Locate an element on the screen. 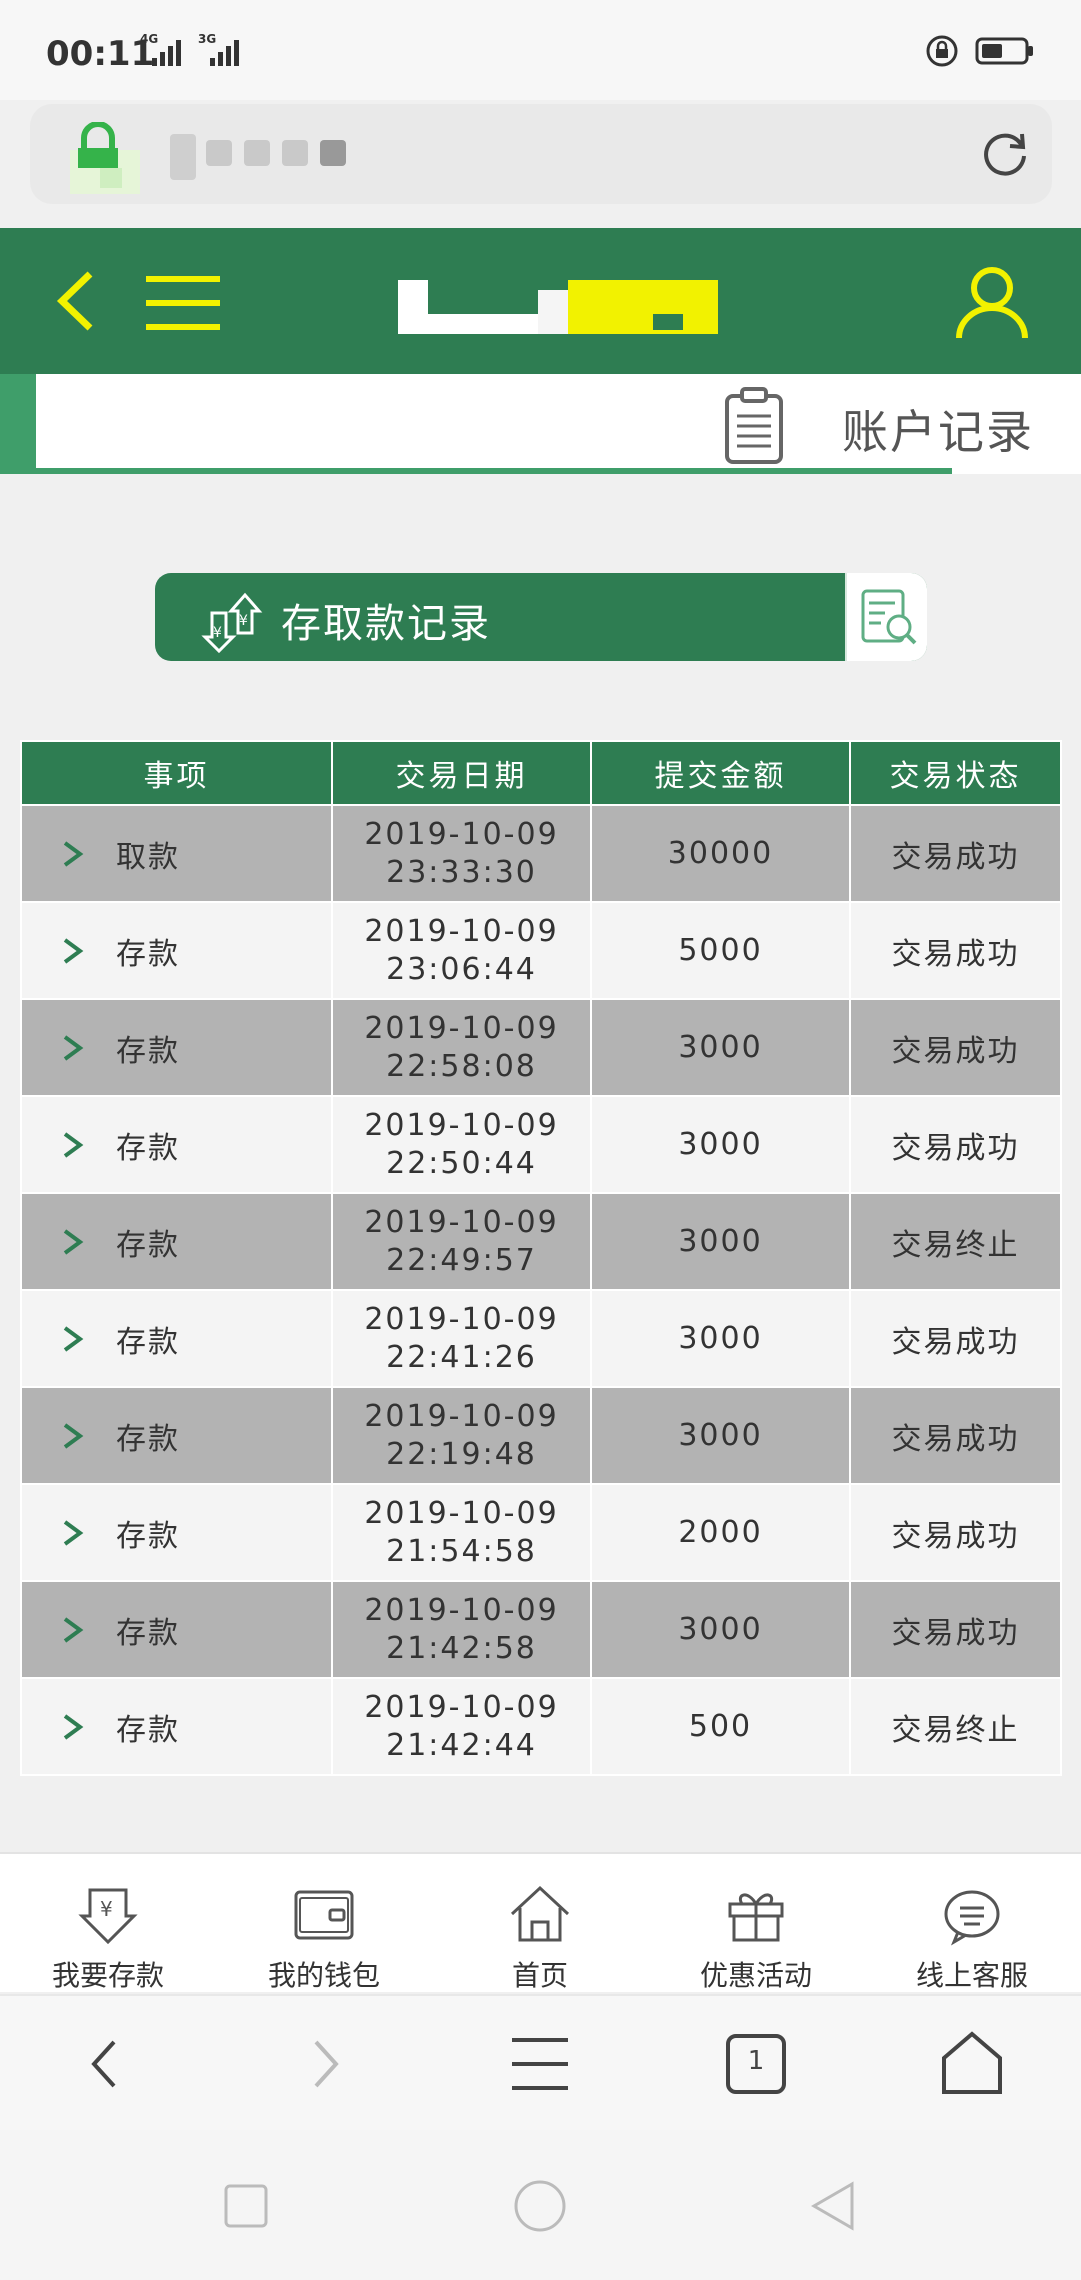  table-row: 存款 2019-10-09 21:42:44 500 交易终止 is located at coordinates (541, 1726).